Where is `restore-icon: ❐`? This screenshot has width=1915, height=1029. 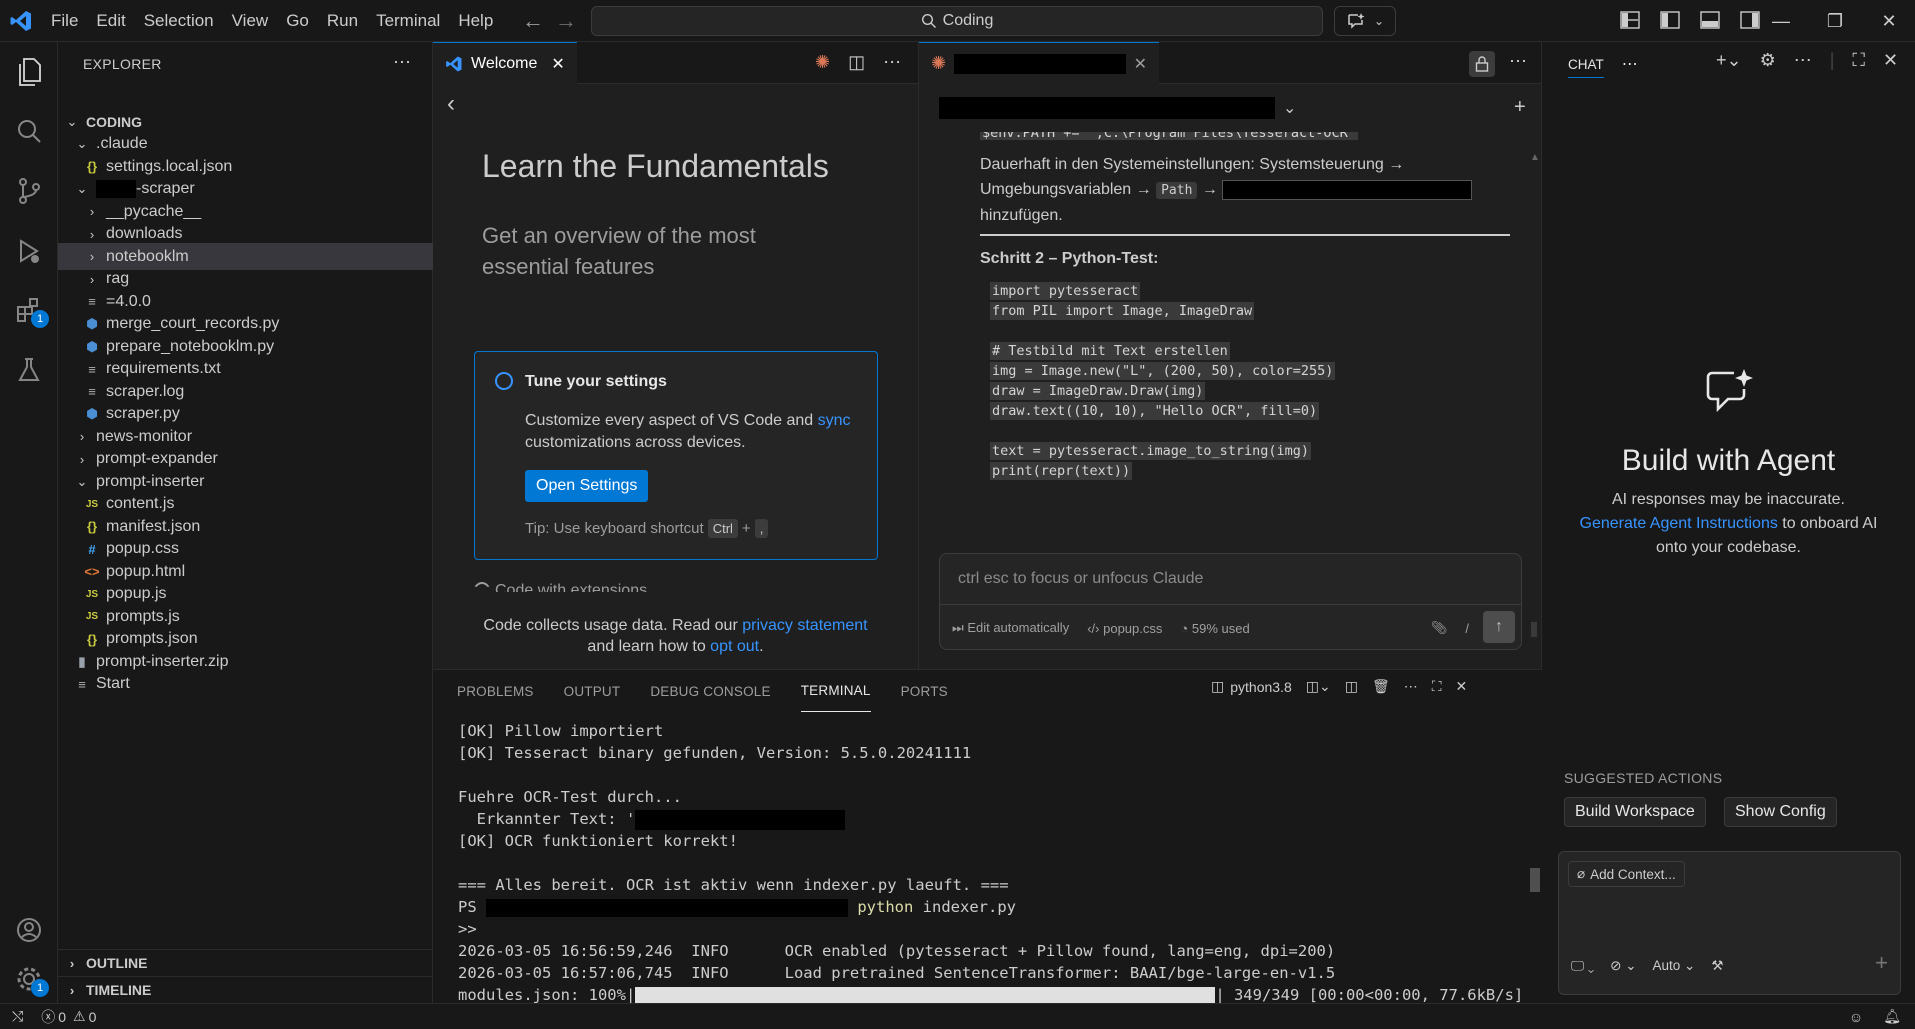 restore-icon: ❐ is located at coordinates (1835, 21).